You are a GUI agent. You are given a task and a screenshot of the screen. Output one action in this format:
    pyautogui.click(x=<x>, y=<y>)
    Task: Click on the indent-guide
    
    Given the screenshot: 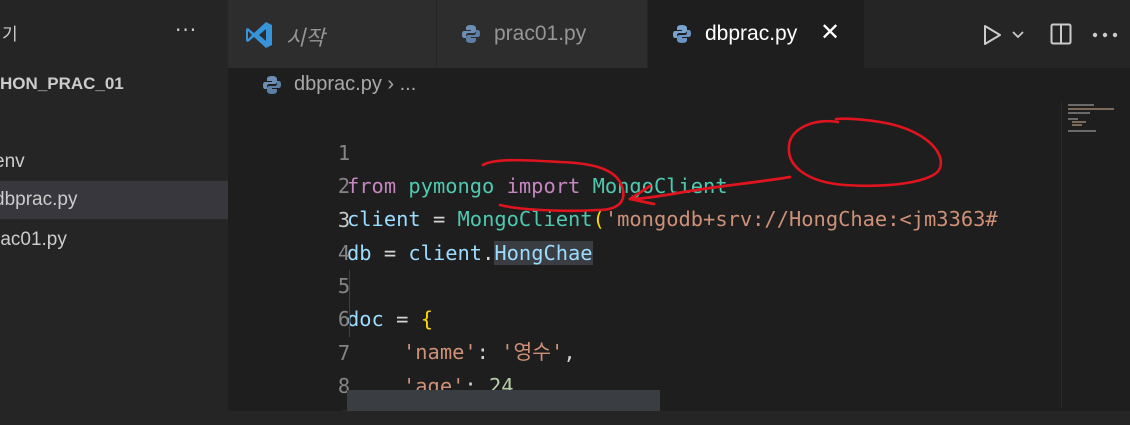 What is the action you would take?
    pyautogui.click(x=349, y=303)
    